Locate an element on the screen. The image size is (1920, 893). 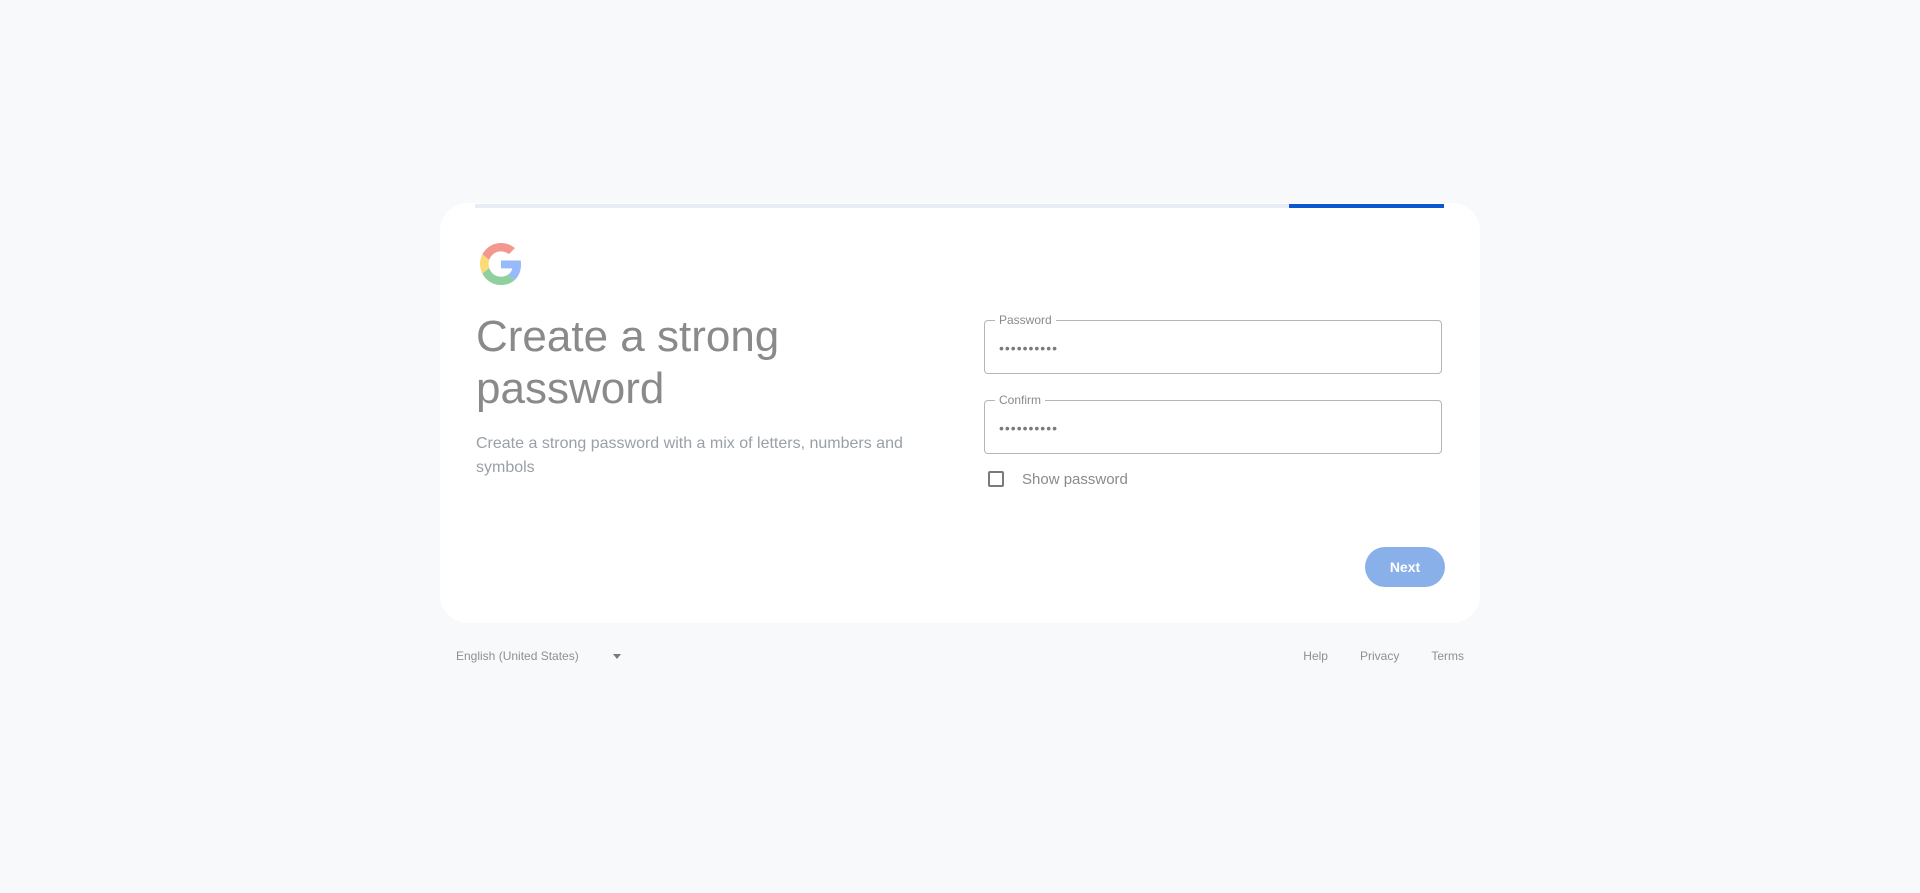
help-link: Help is located at coordinates (1315, 656).